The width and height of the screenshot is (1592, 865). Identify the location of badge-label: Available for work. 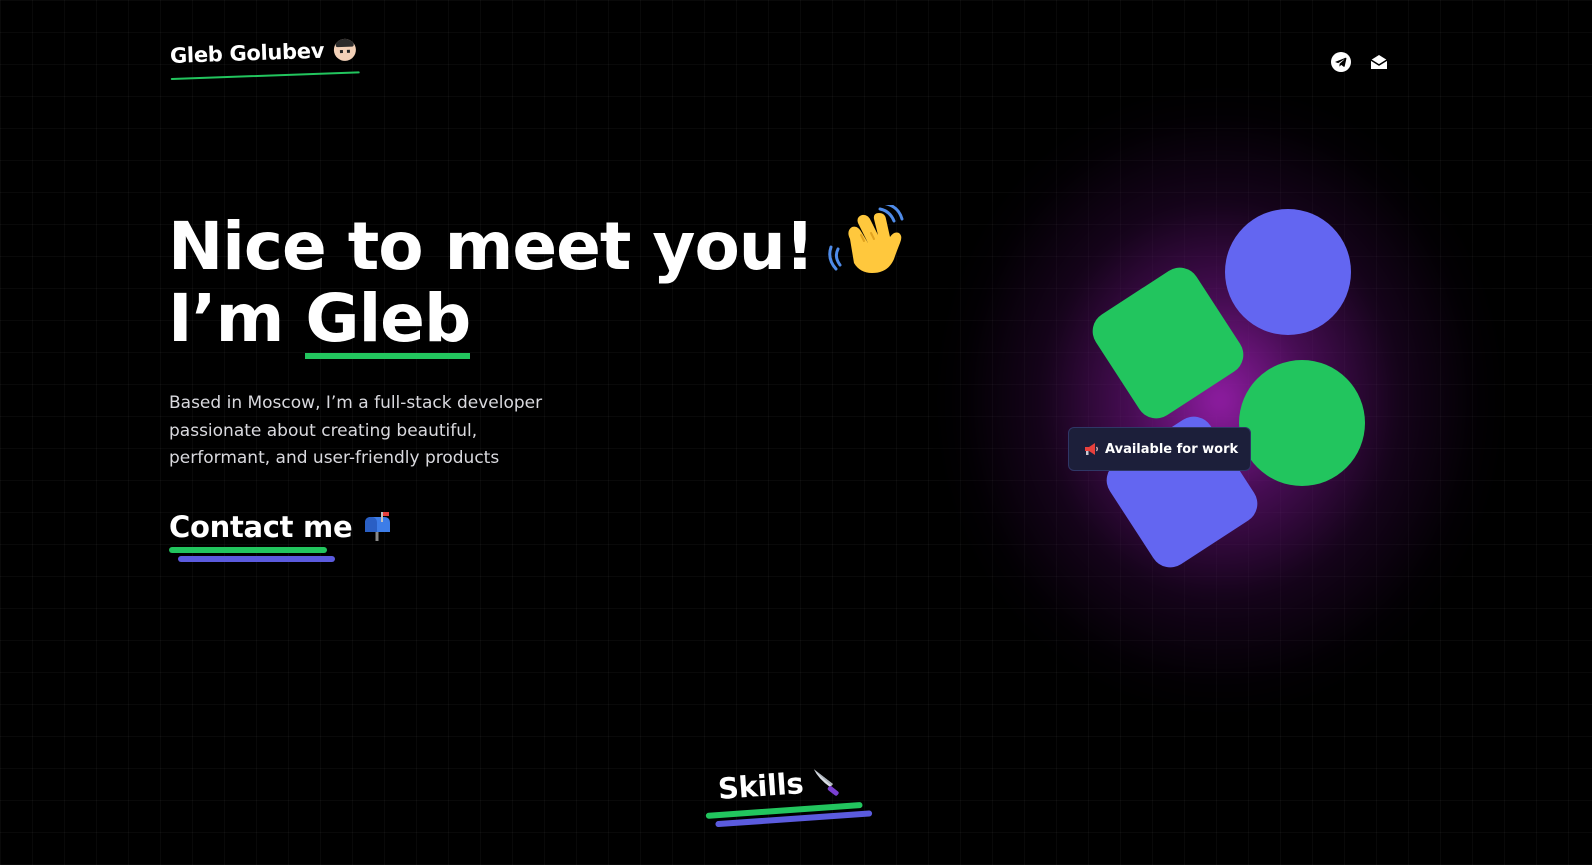
(1172, 449).